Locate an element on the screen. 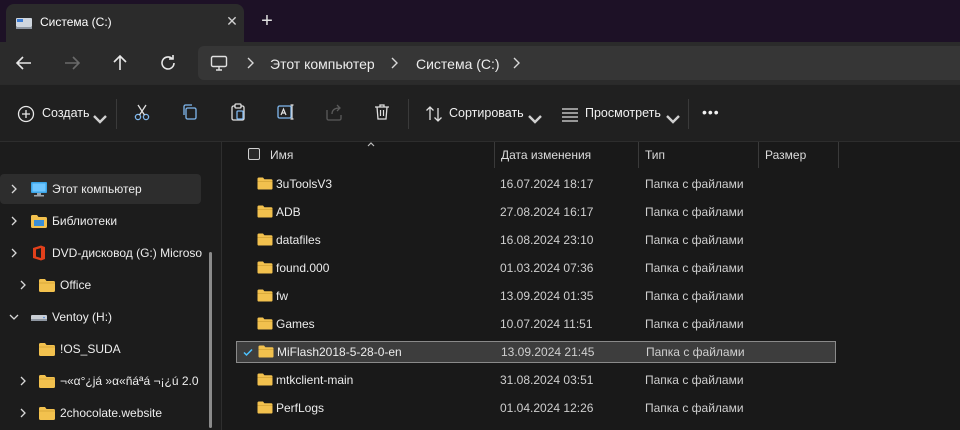 Image resolution: width=960 pixels, height=430 pixels. back-arrow-icon is located at coordinates (24, 63).